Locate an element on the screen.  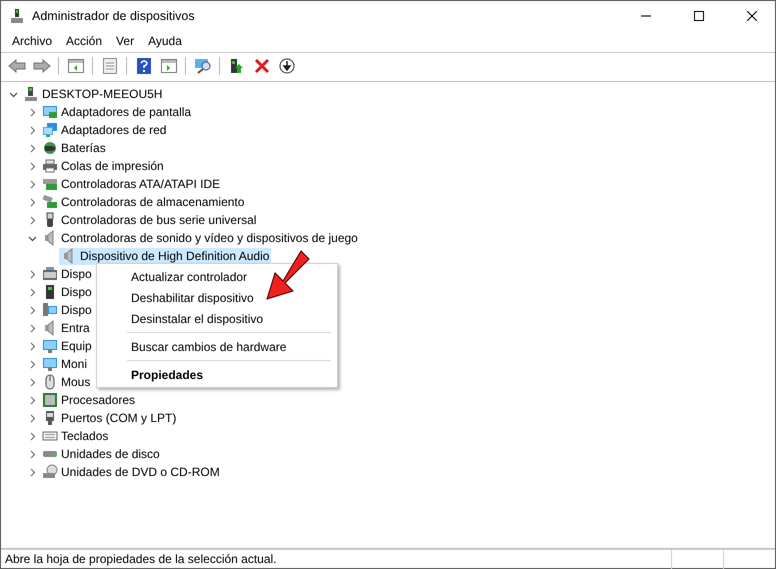
tree-item: Dispositivo de High Definition Audio is located at coordinates (165, 256).